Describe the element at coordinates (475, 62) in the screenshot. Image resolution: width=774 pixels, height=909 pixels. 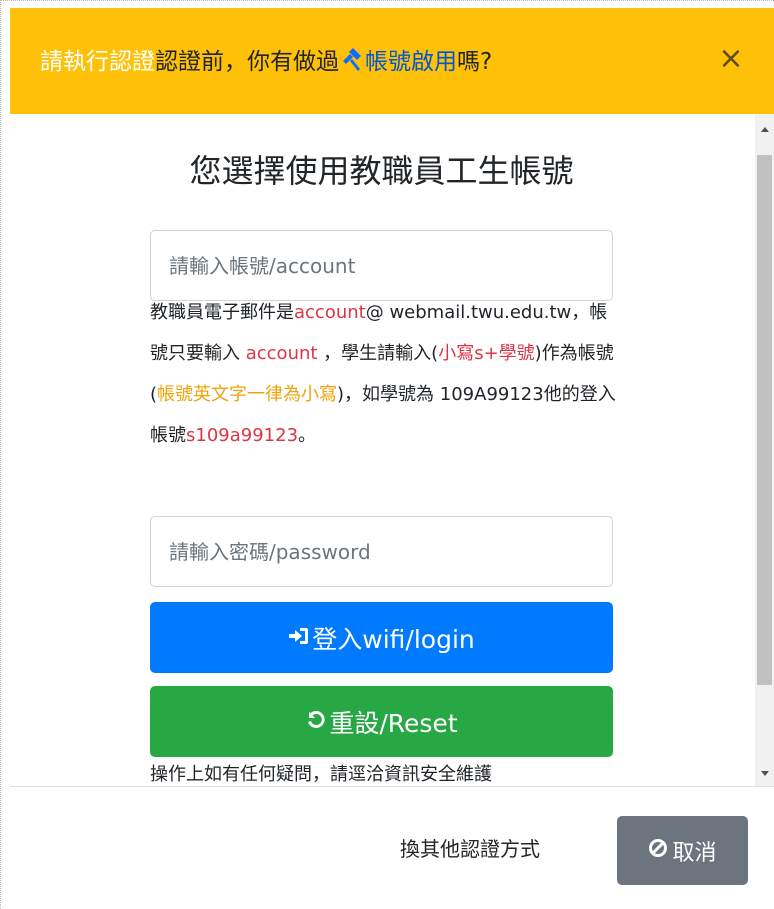
I see `modal-title-end: 嗎?` at that location.